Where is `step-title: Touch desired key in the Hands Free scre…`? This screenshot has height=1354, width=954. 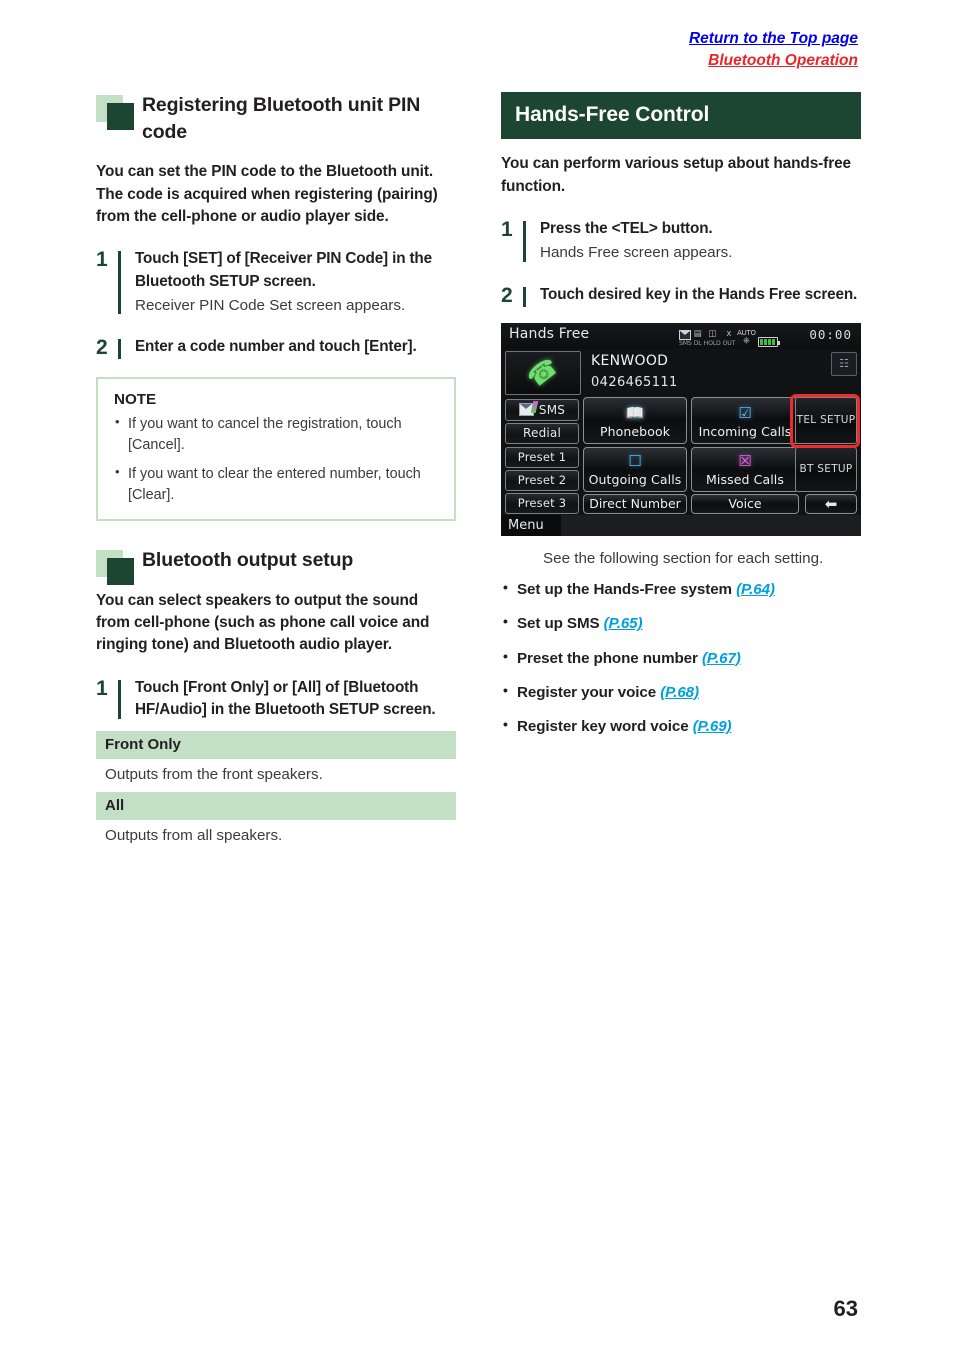
step-title: Touch desired key in the Hands Free scre… is located at coordinates (699, 295).